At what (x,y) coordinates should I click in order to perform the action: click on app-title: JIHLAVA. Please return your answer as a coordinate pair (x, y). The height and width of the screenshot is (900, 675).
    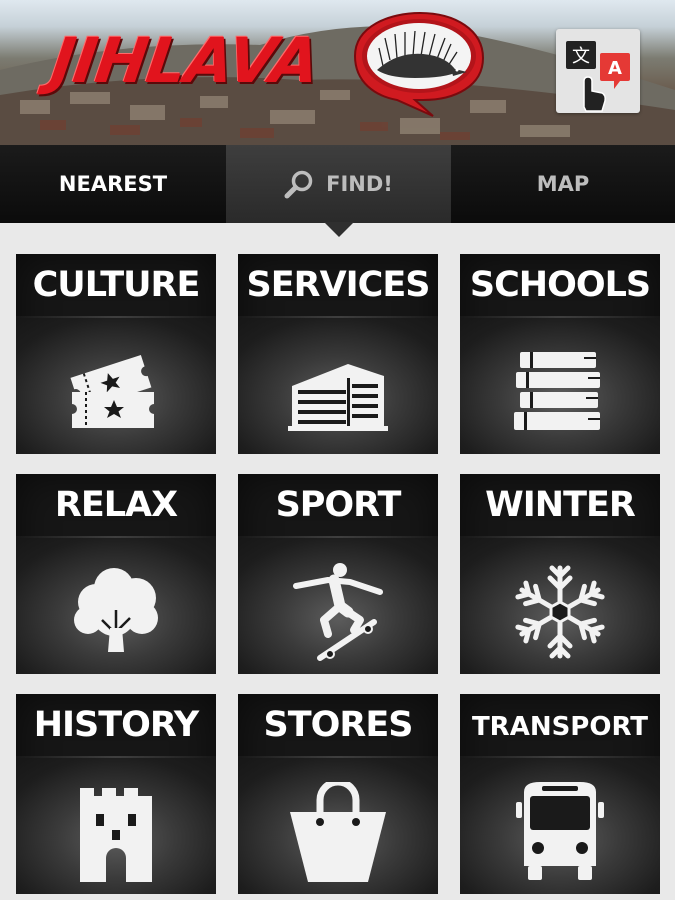
    Looking at the image, I should click on (185, 60).